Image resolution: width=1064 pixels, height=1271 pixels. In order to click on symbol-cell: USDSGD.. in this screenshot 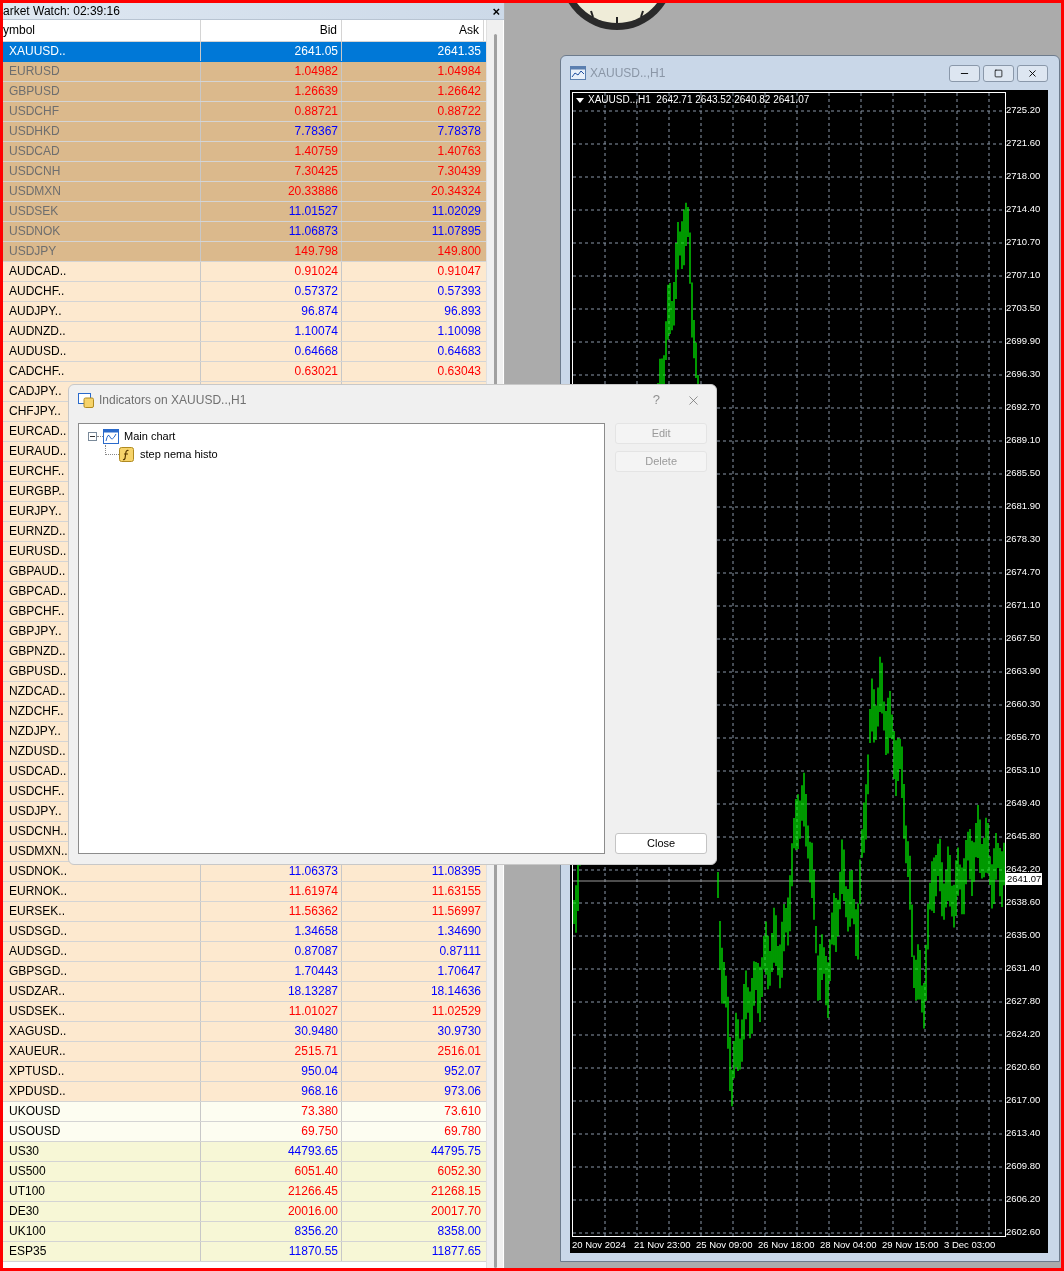, I will do `click(102, 931)`.